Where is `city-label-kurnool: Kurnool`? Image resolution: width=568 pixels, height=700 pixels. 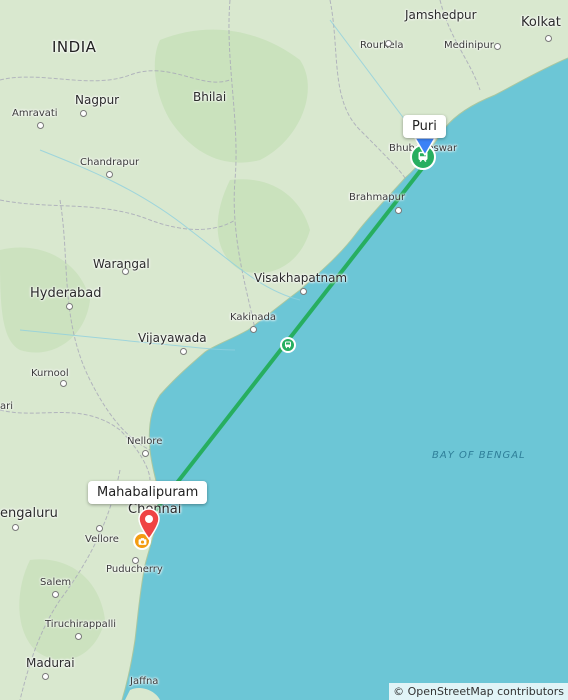 city-label-kurnool: Kurnool is located at coordinates (50, 373).